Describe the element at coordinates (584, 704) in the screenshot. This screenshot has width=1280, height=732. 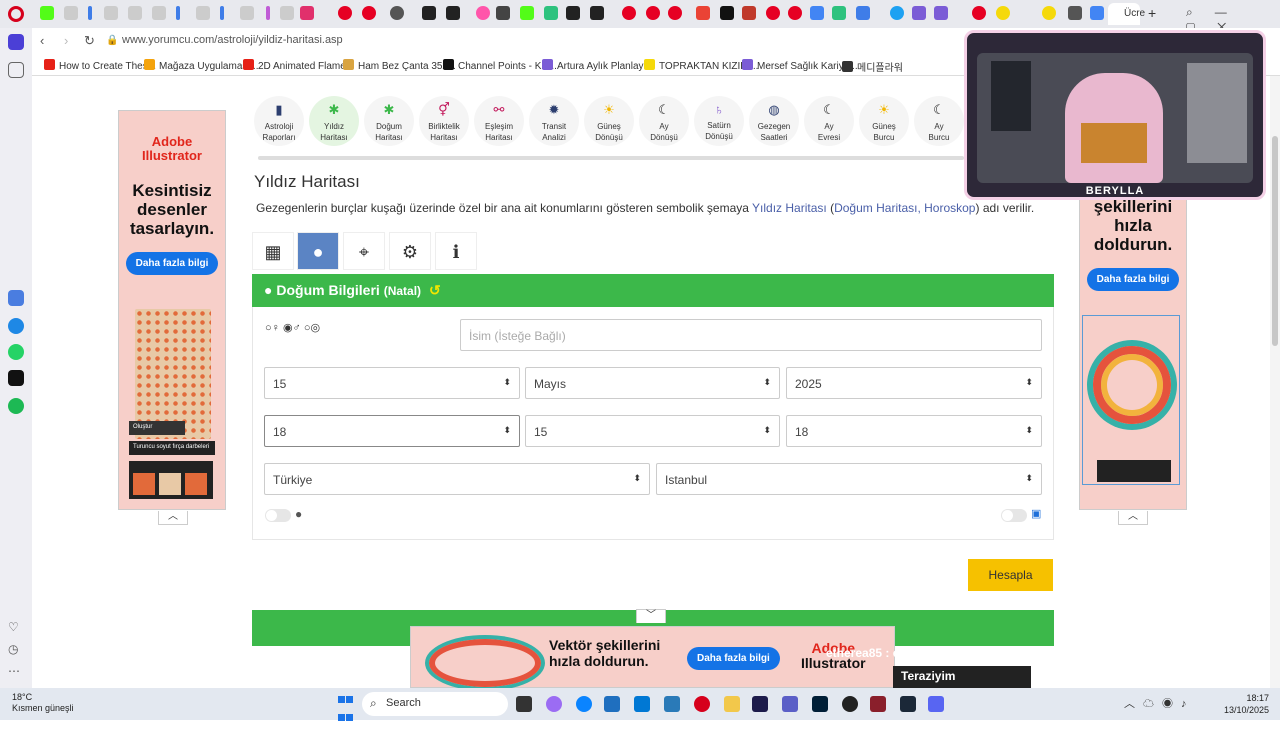
I see `edge-icon` at that location.